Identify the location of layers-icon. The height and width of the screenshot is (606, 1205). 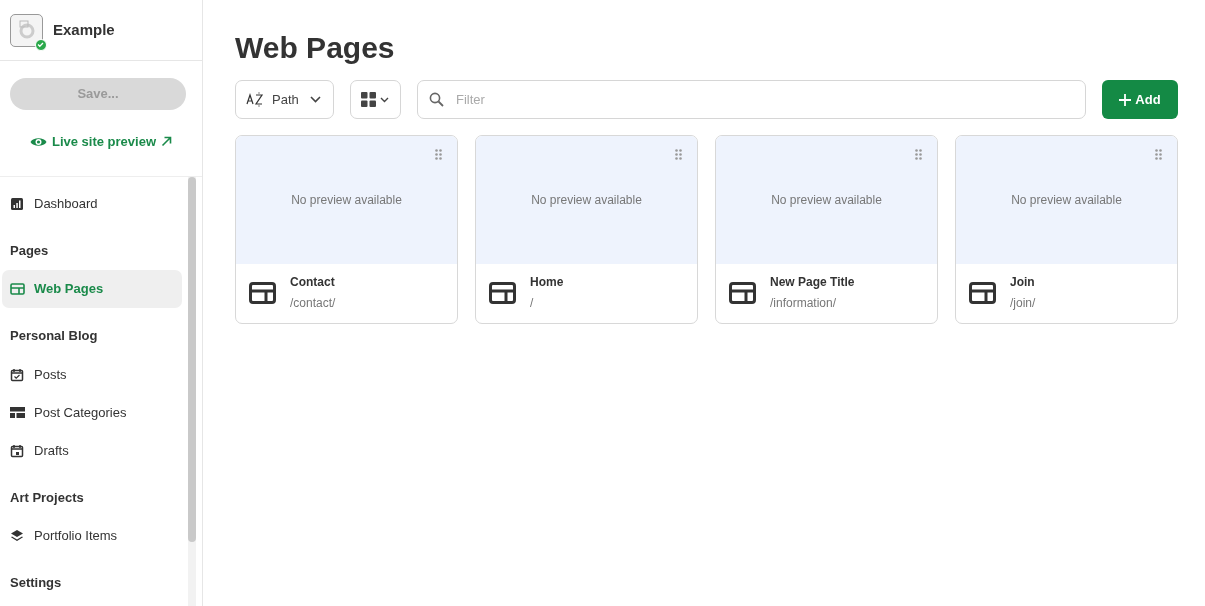
(17, 536).